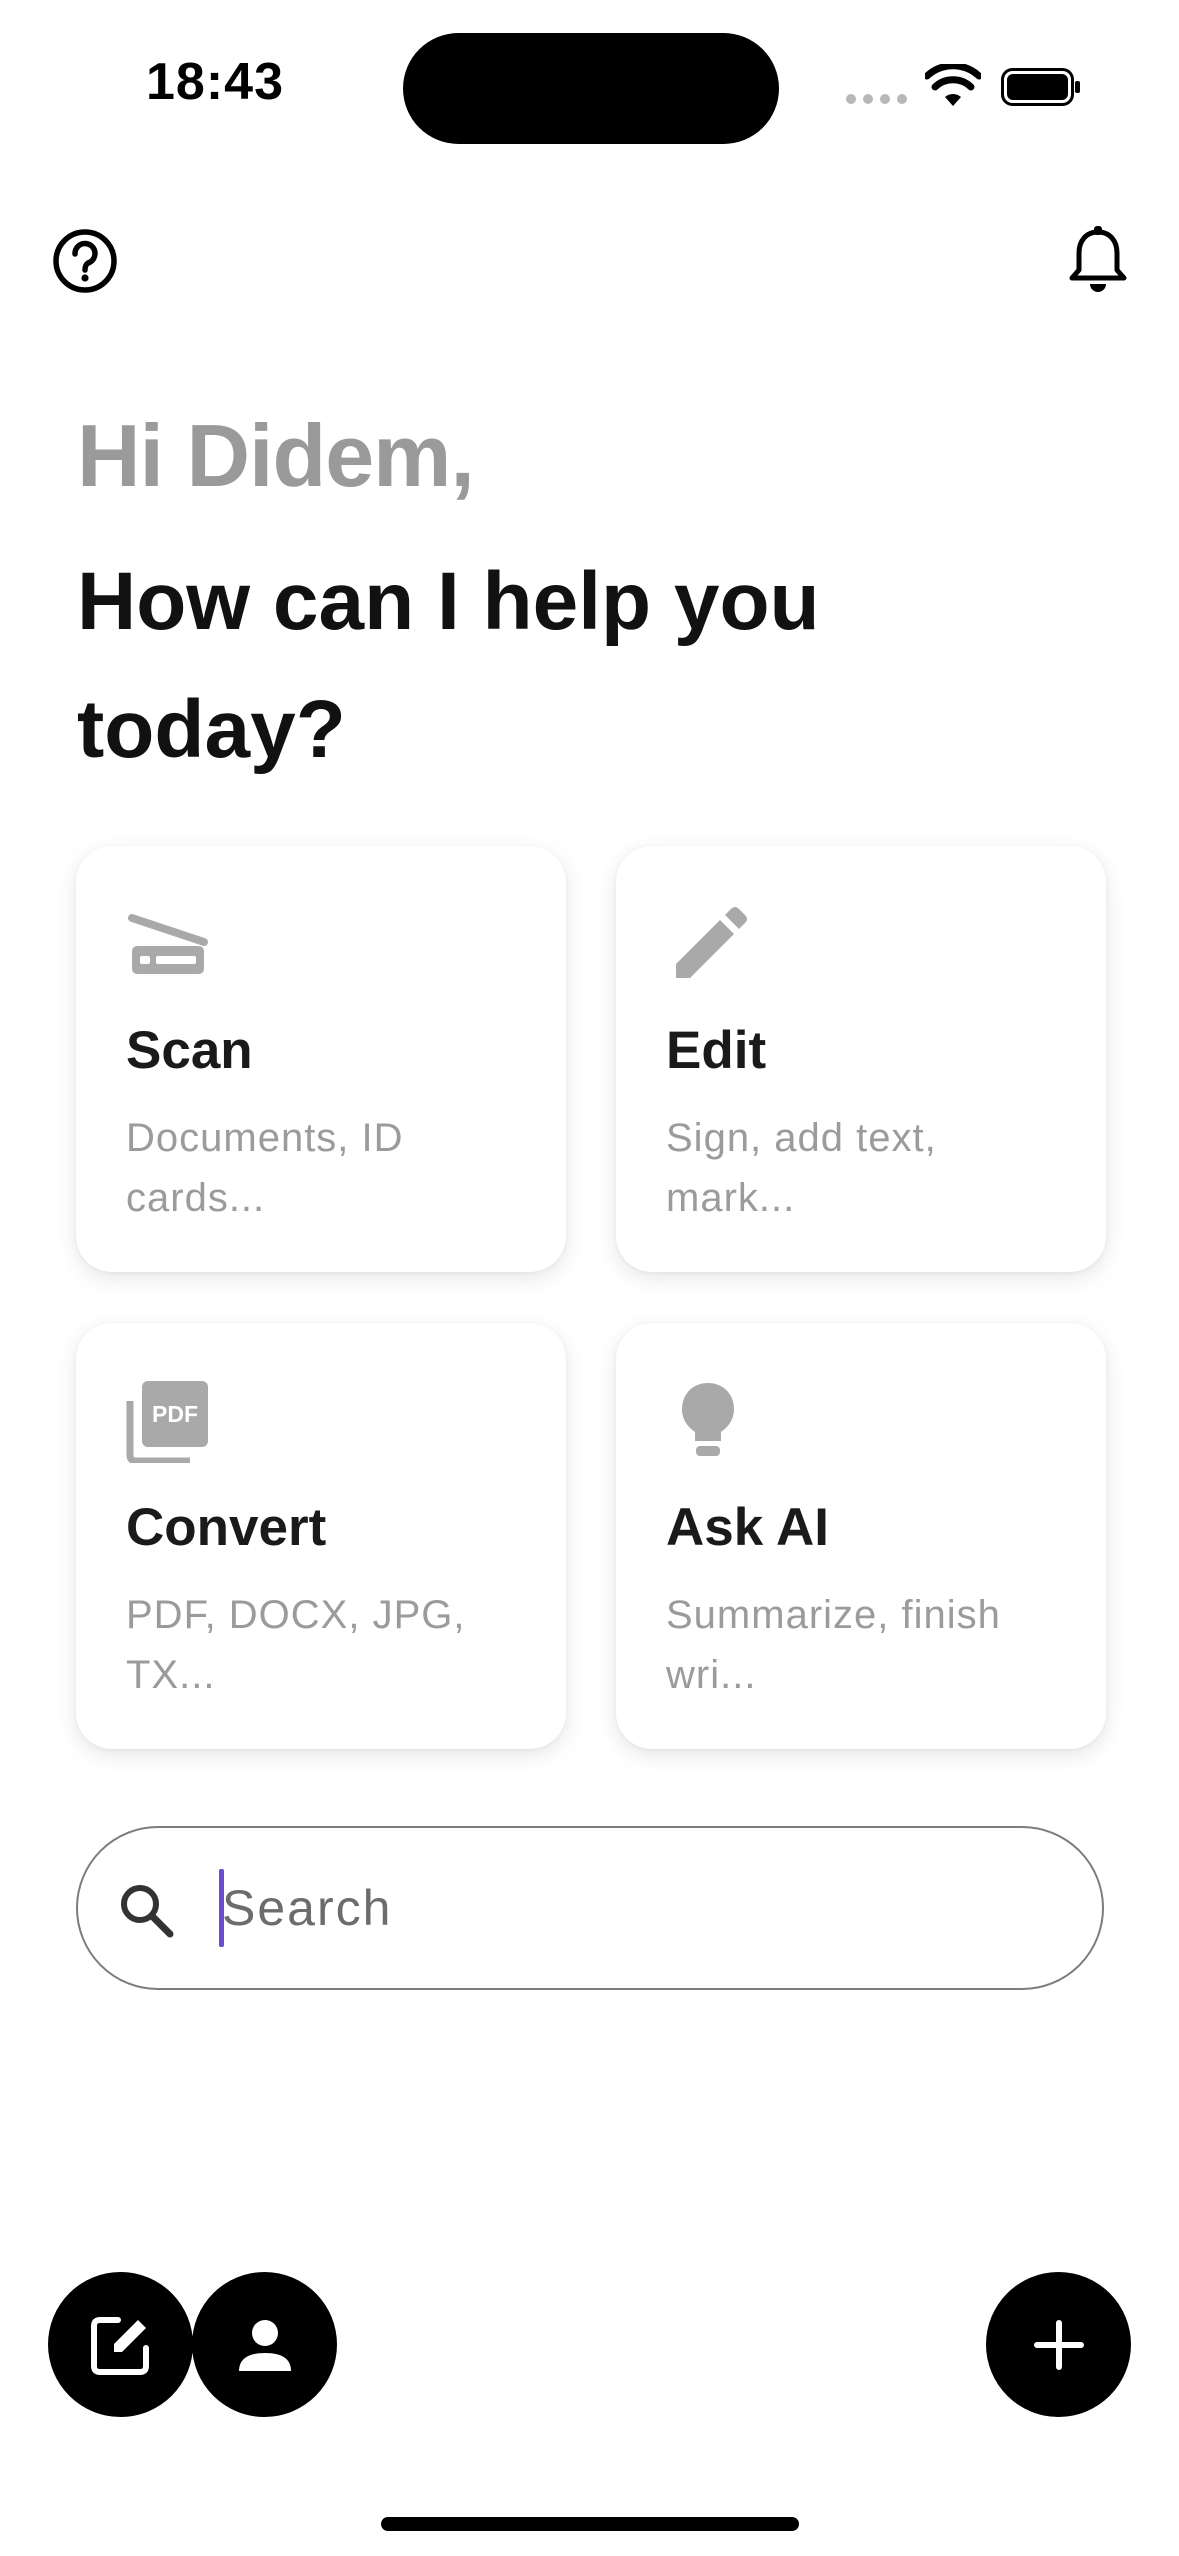 This screenshot has width=1179, height=2556. Describe the element at coordinates (591, 88) in the screenshot. I see `dynamic-island` at that location.